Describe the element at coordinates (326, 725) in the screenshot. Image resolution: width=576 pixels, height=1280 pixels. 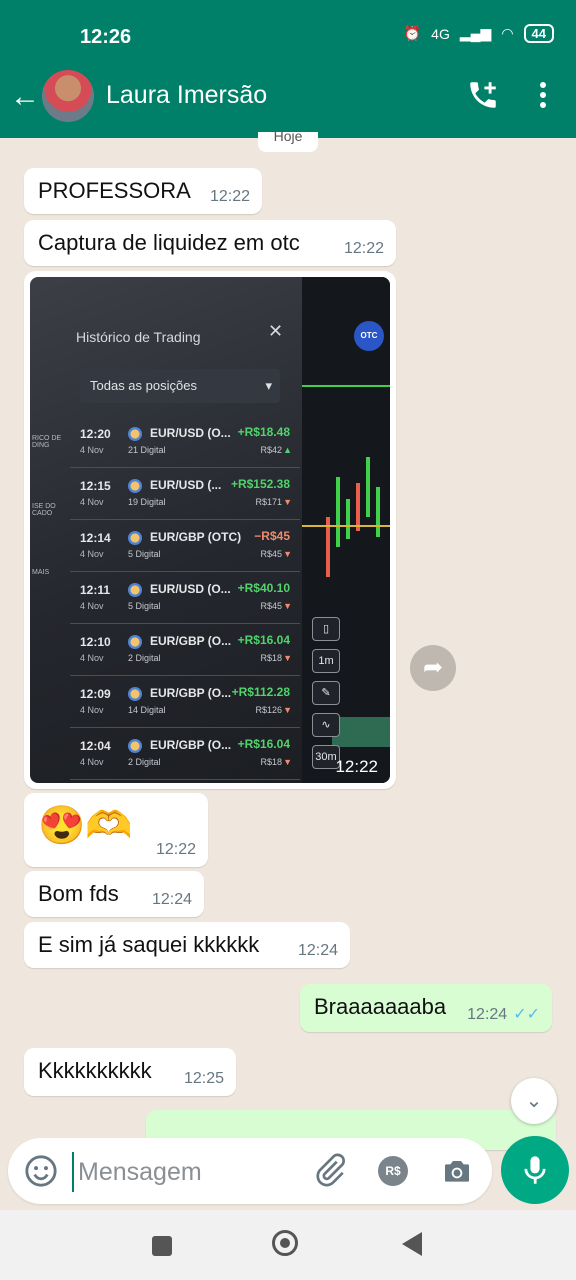
I see `indicator-tool-icon: ∿` at that location.